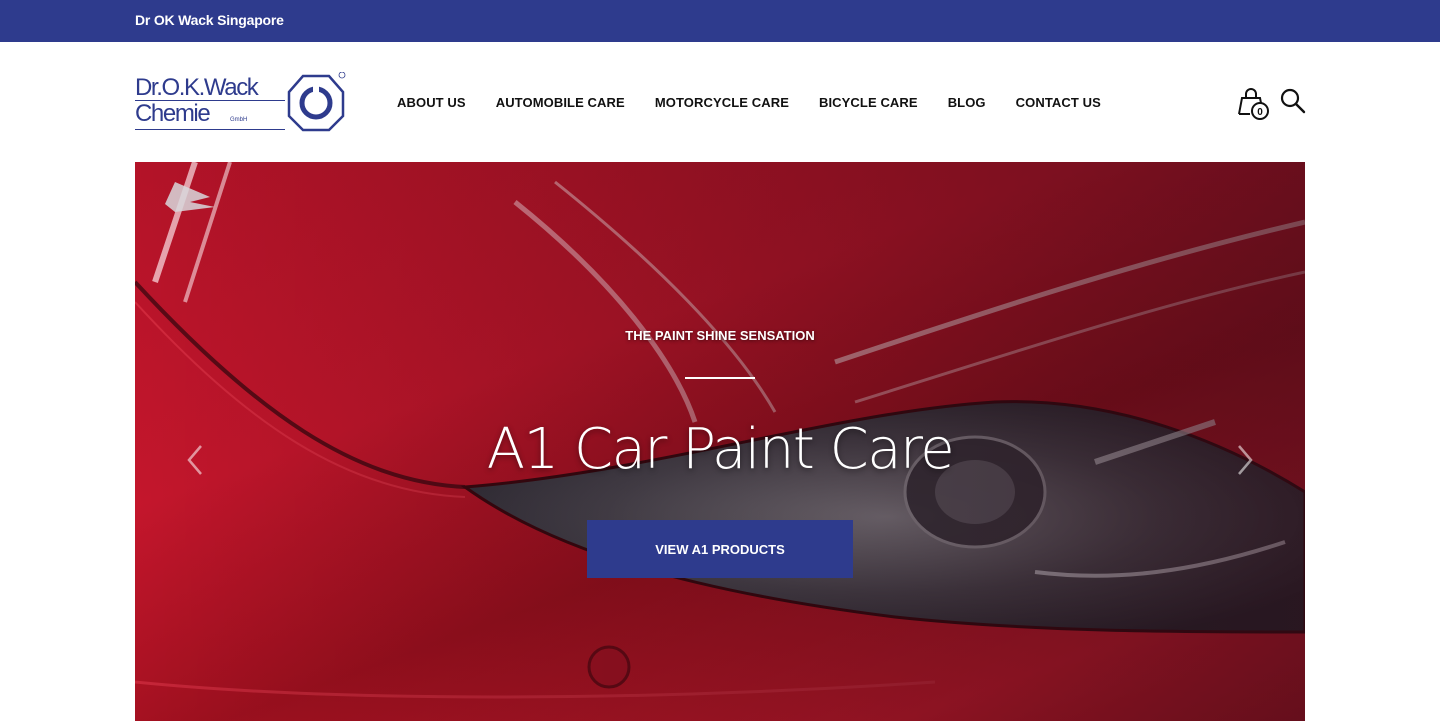 The height and width of the screenshot is (721, 1440). I want to click on shopping-bag-icon: 0, so click(1253, 104).